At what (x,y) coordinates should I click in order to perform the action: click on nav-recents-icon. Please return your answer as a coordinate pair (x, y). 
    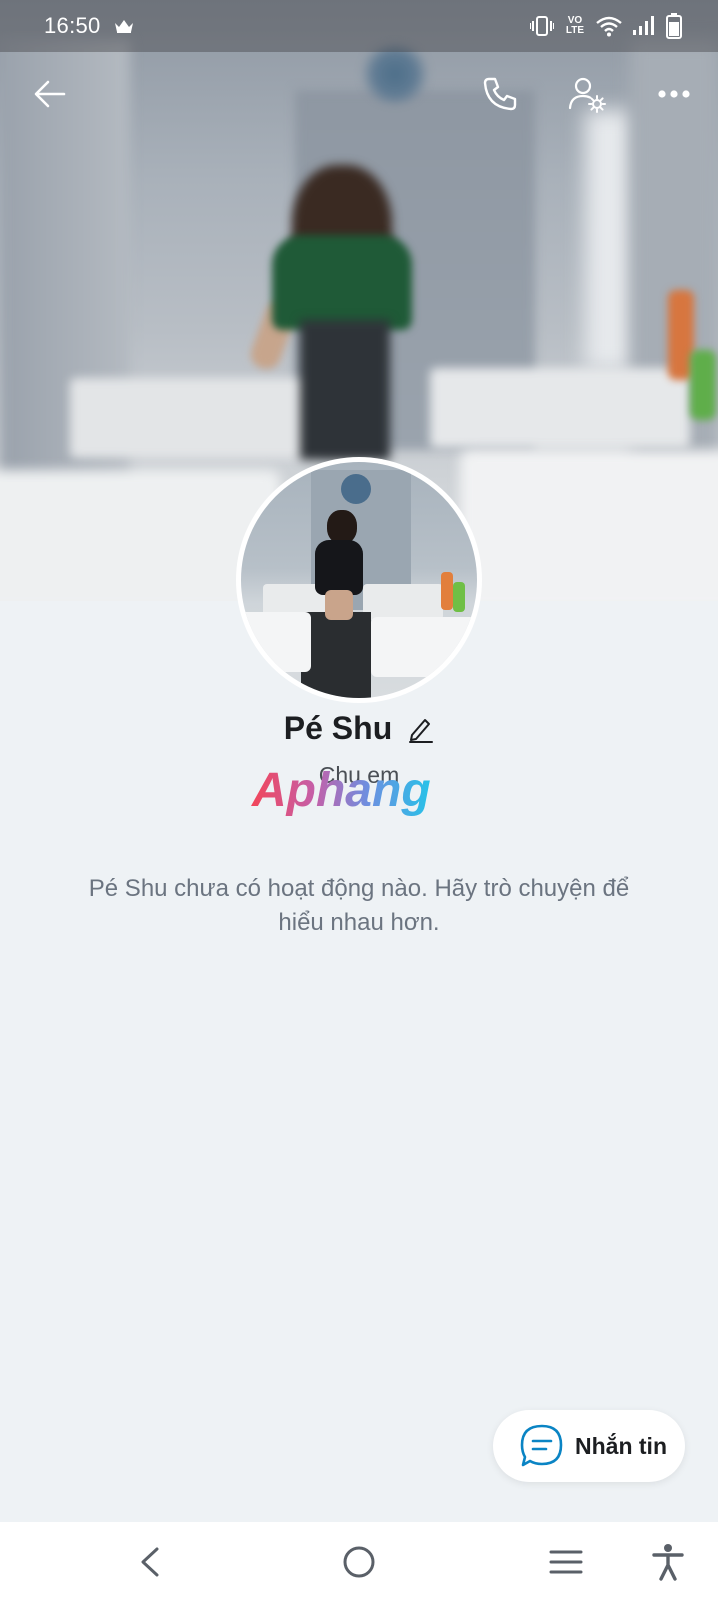
    Looking at the image, I should click on (566, 1562).